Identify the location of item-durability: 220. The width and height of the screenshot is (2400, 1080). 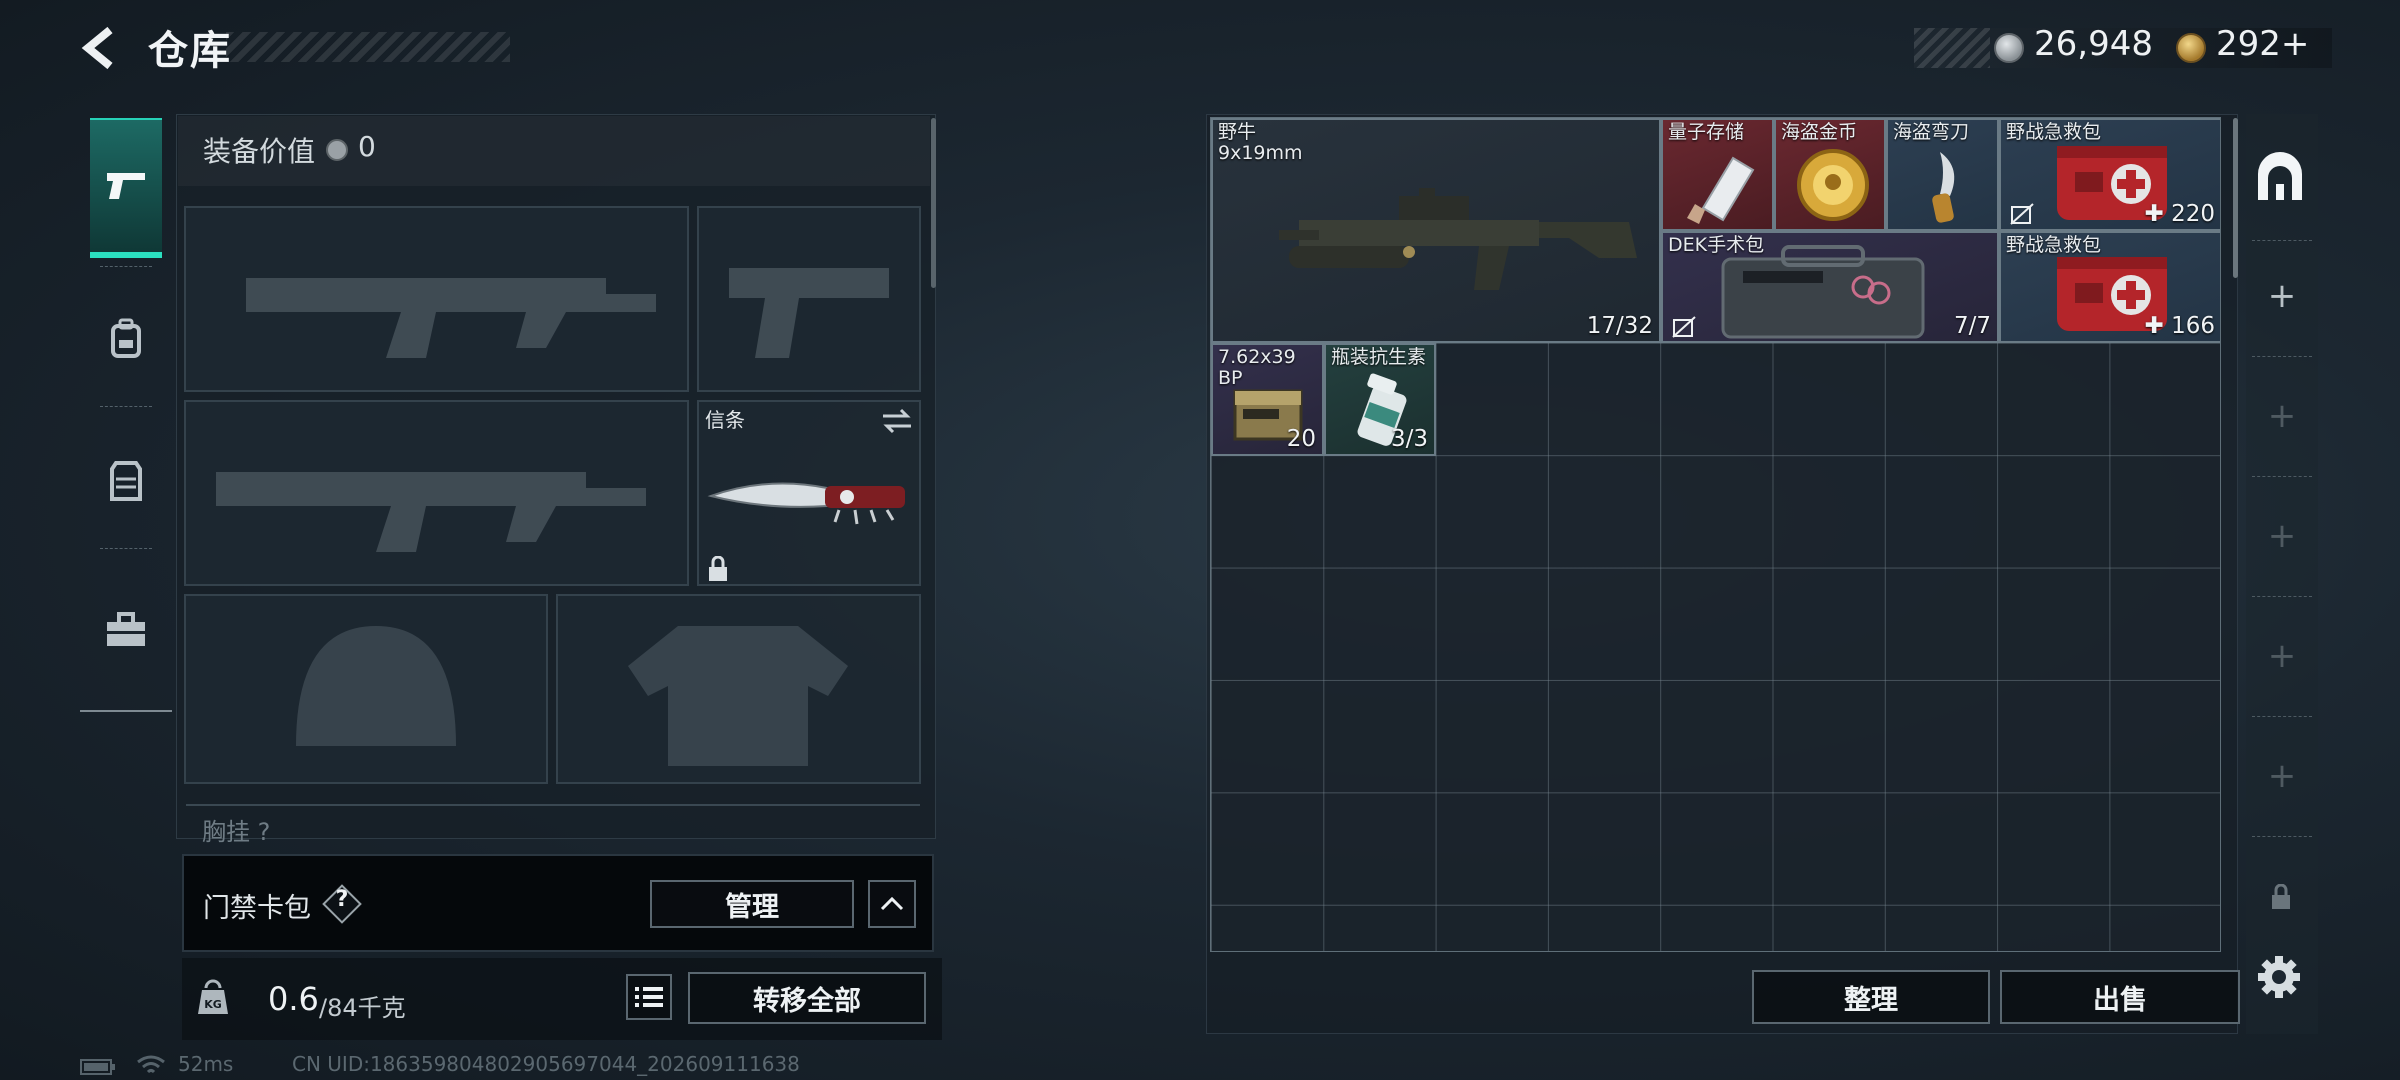
(2193, 214).